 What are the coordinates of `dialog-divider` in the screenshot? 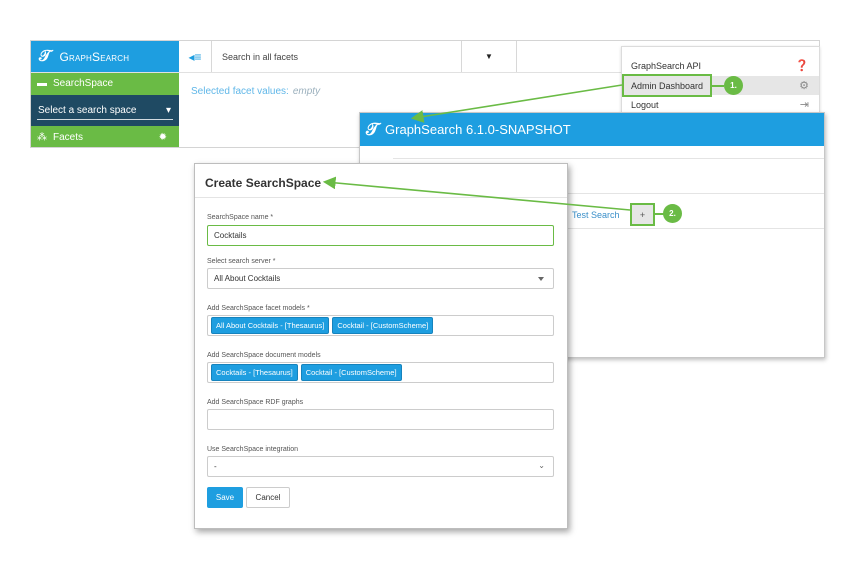 It's located at (381, 197).